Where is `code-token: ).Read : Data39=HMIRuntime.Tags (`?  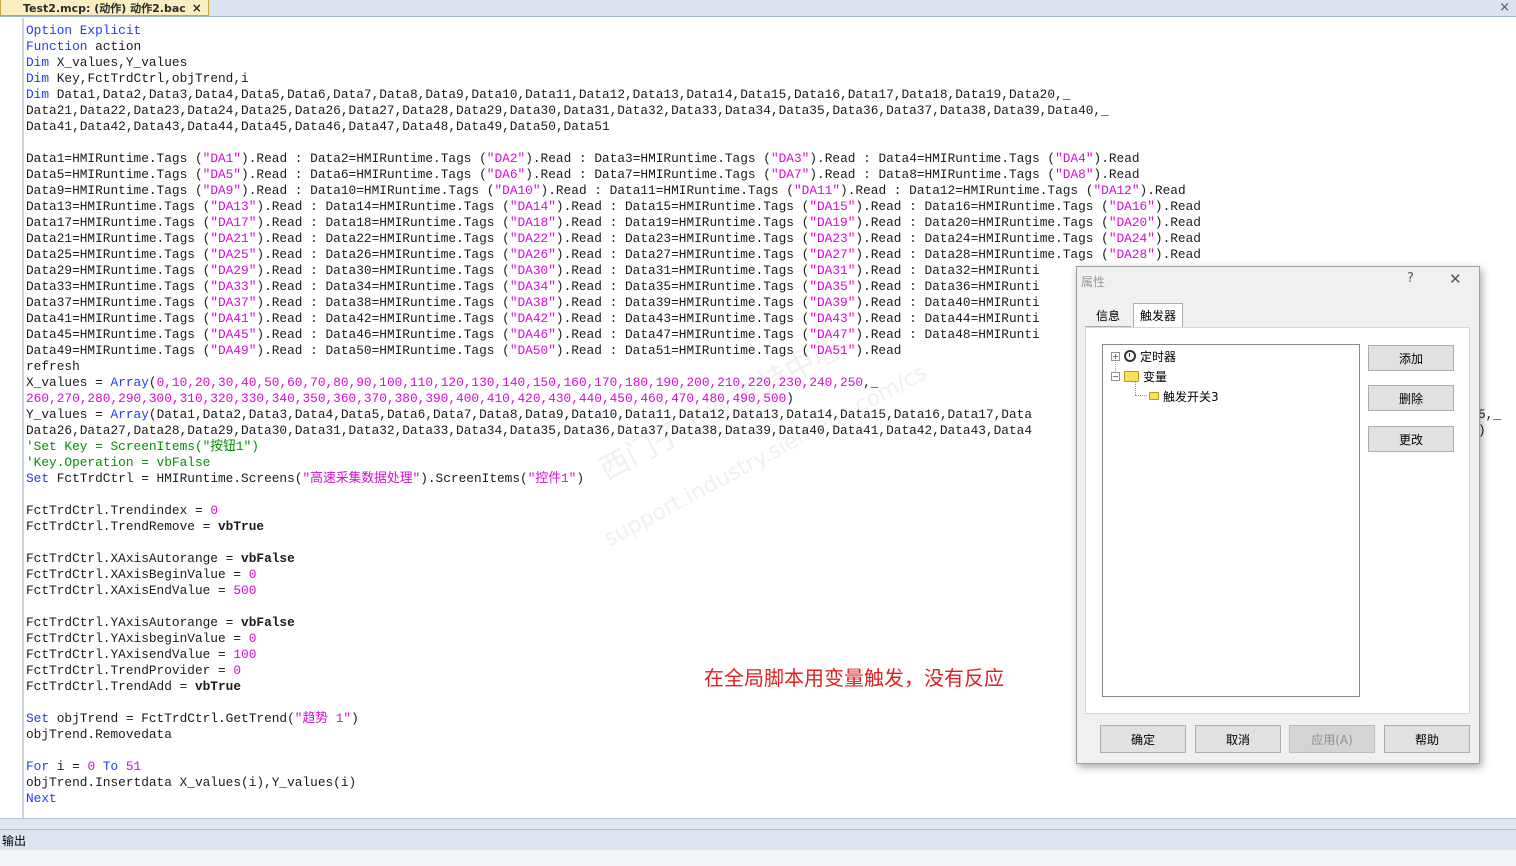 code-token: ).Read : Data39=HMIRuntime.Tags ( is located at coordinates (682, 302).